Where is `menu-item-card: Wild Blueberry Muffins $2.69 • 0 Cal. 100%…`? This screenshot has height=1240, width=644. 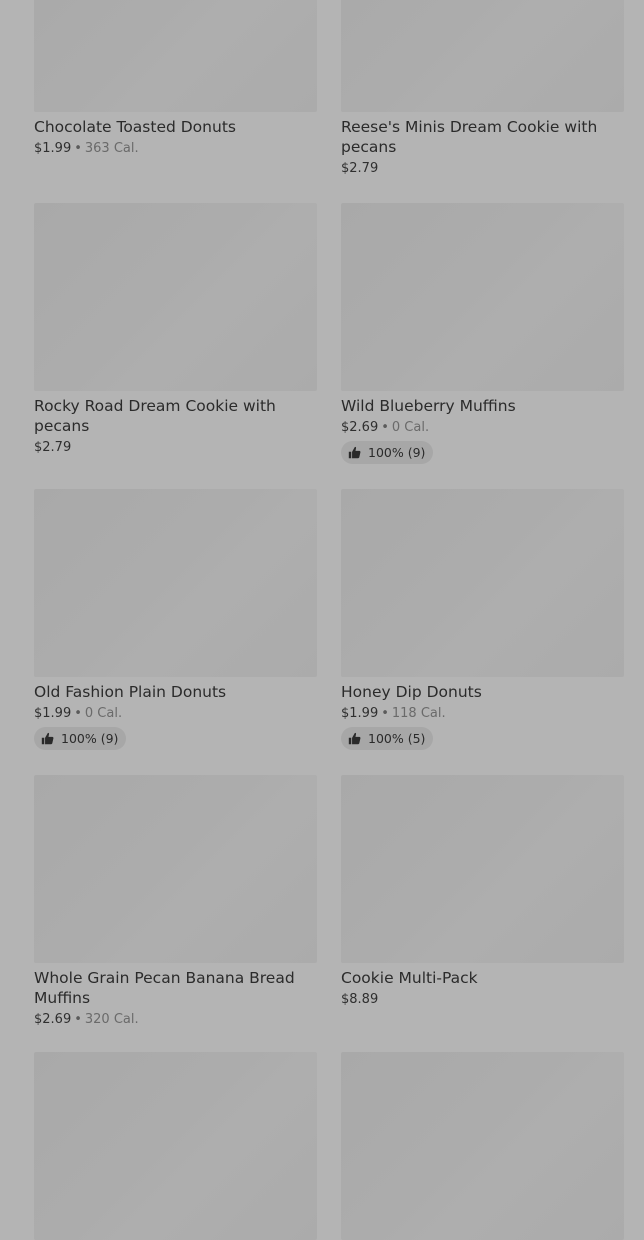
menu-item-card: Wild Blueberry Muffins $2.69 • 0 Cal. 100%… is located at coordinates (482, 333).